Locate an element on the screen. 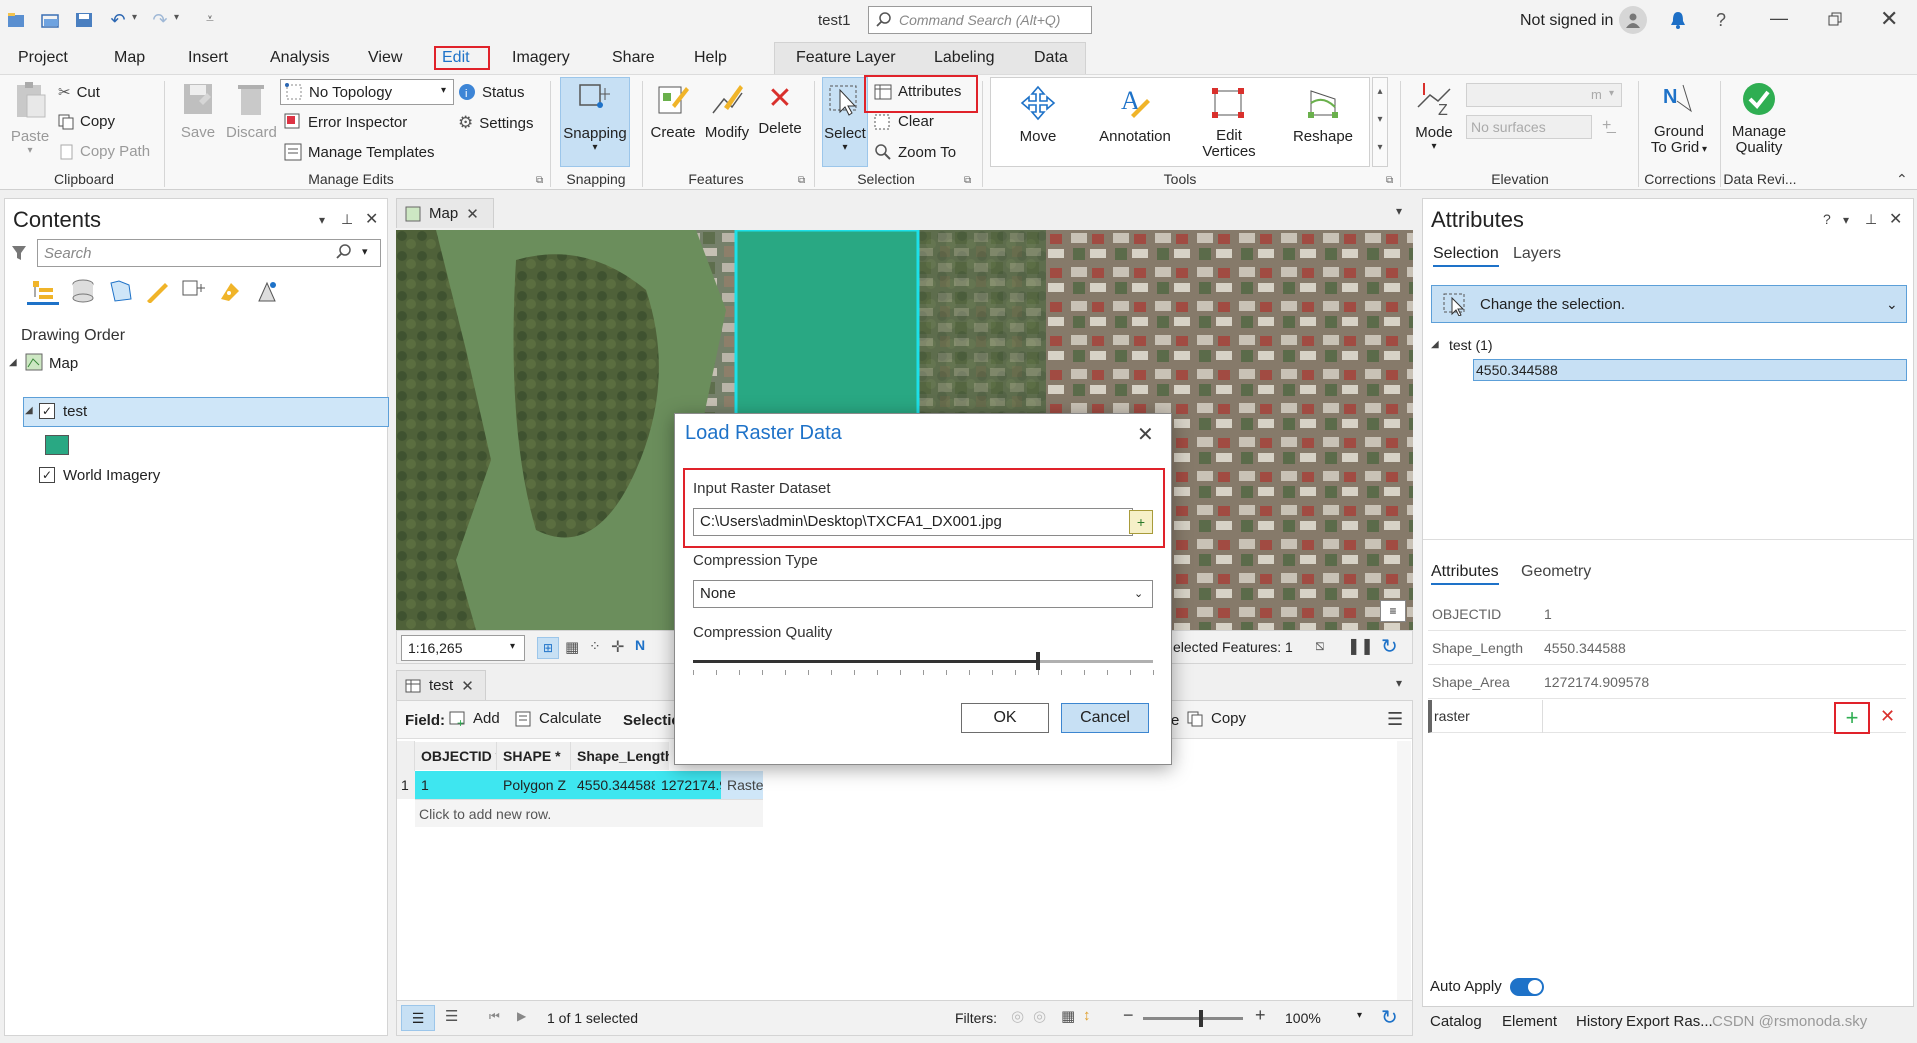  scale-select: 1:16,265 ▾ is located at coordinates (463, 648).